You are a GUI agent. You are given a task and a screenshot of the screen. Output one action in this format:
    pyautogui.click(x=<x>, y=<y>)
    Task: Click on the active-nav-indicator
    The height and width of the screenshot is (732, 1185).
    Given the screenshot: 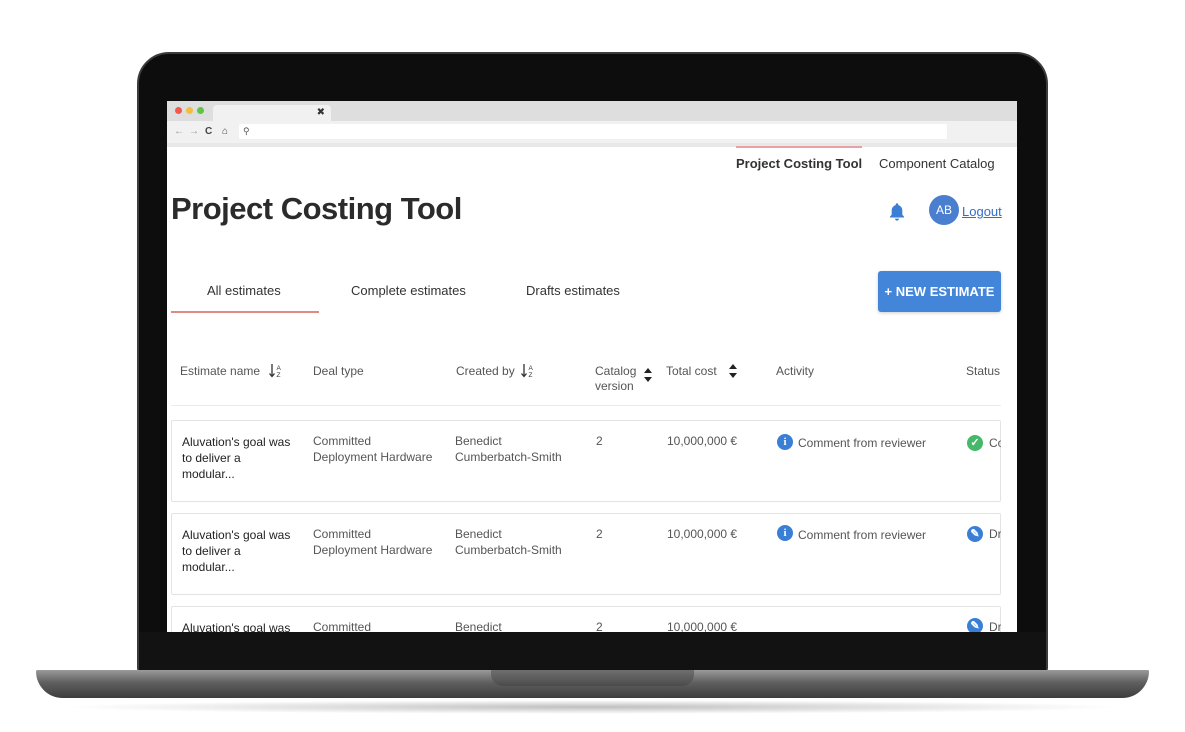 What is the action you would take?
    pyautogui.click(x=799, y=147)
    